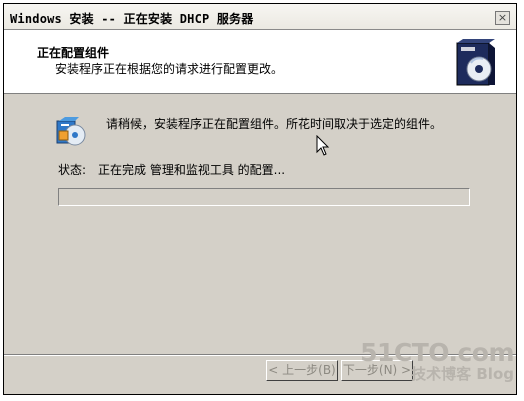 This screenshot has width=524, height=401. I want to click on watermark: 51CTO.com 技术博客 Blog, so click(437, 361).